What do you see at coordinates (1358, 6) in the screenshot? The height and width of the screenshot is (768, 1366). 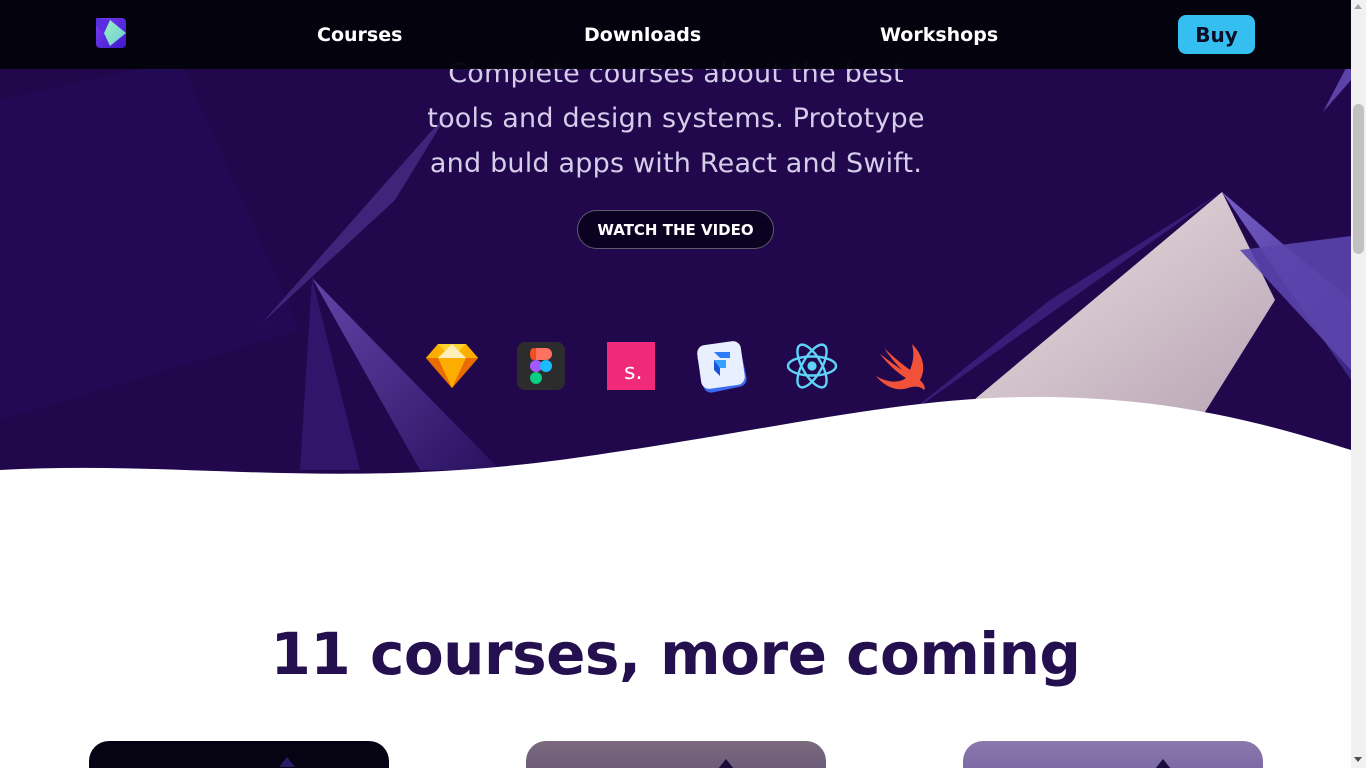 I see `scroll-up-arrow-icon` at bounding box center [1358, 6].